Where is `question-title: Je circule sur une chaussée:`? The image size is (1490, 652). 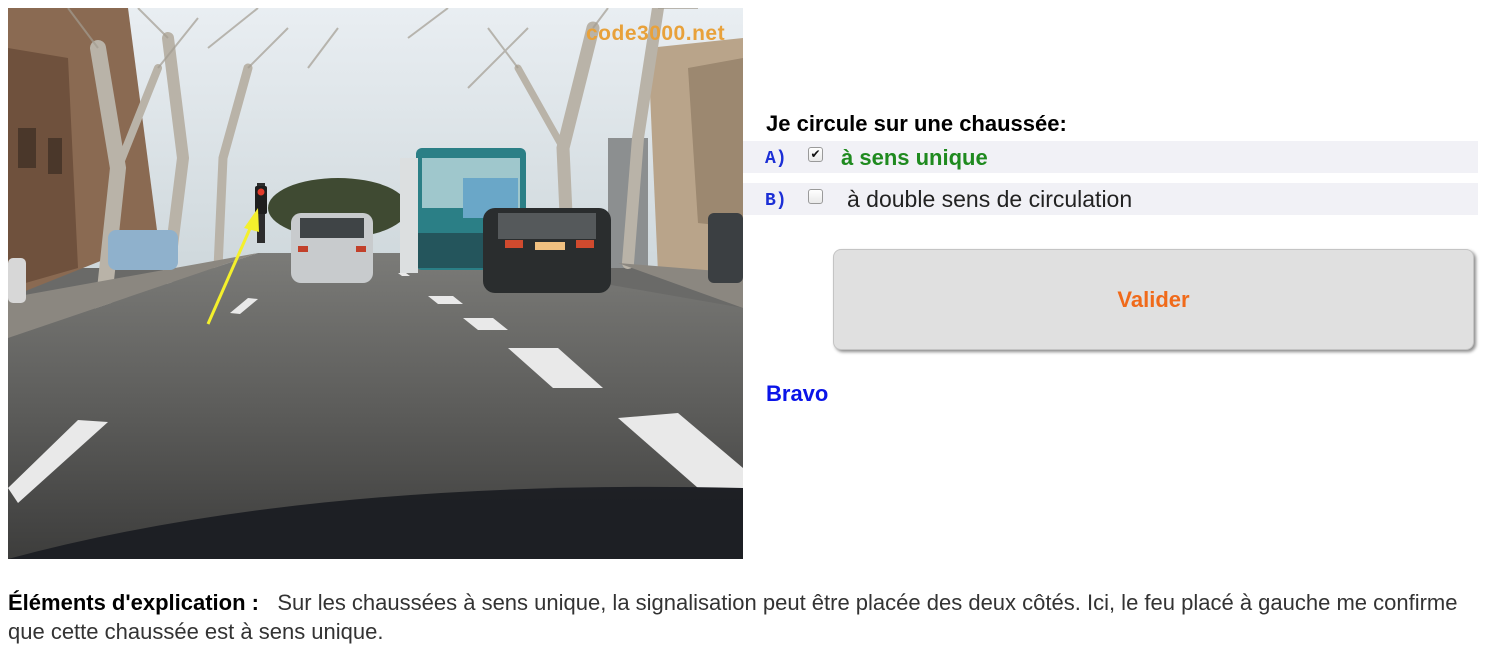 question-title: Je circule sur une chaussée: is located at coordinates (916, 123).